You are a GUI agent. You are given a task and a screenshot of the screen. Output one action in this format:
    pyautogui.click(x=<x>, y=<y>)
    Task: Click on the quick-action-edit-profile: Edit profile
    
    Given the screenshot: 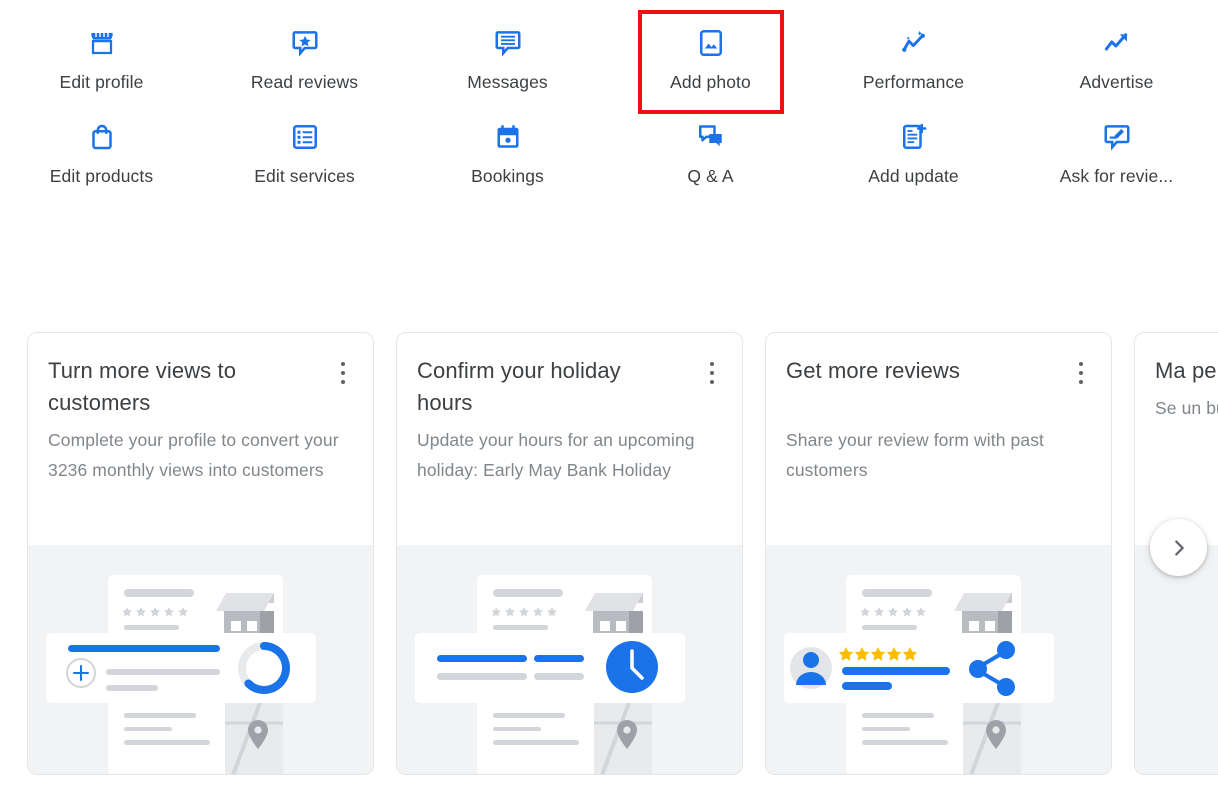 What is the action you would take?
    pyautogui.click(x=101, y=58)
    